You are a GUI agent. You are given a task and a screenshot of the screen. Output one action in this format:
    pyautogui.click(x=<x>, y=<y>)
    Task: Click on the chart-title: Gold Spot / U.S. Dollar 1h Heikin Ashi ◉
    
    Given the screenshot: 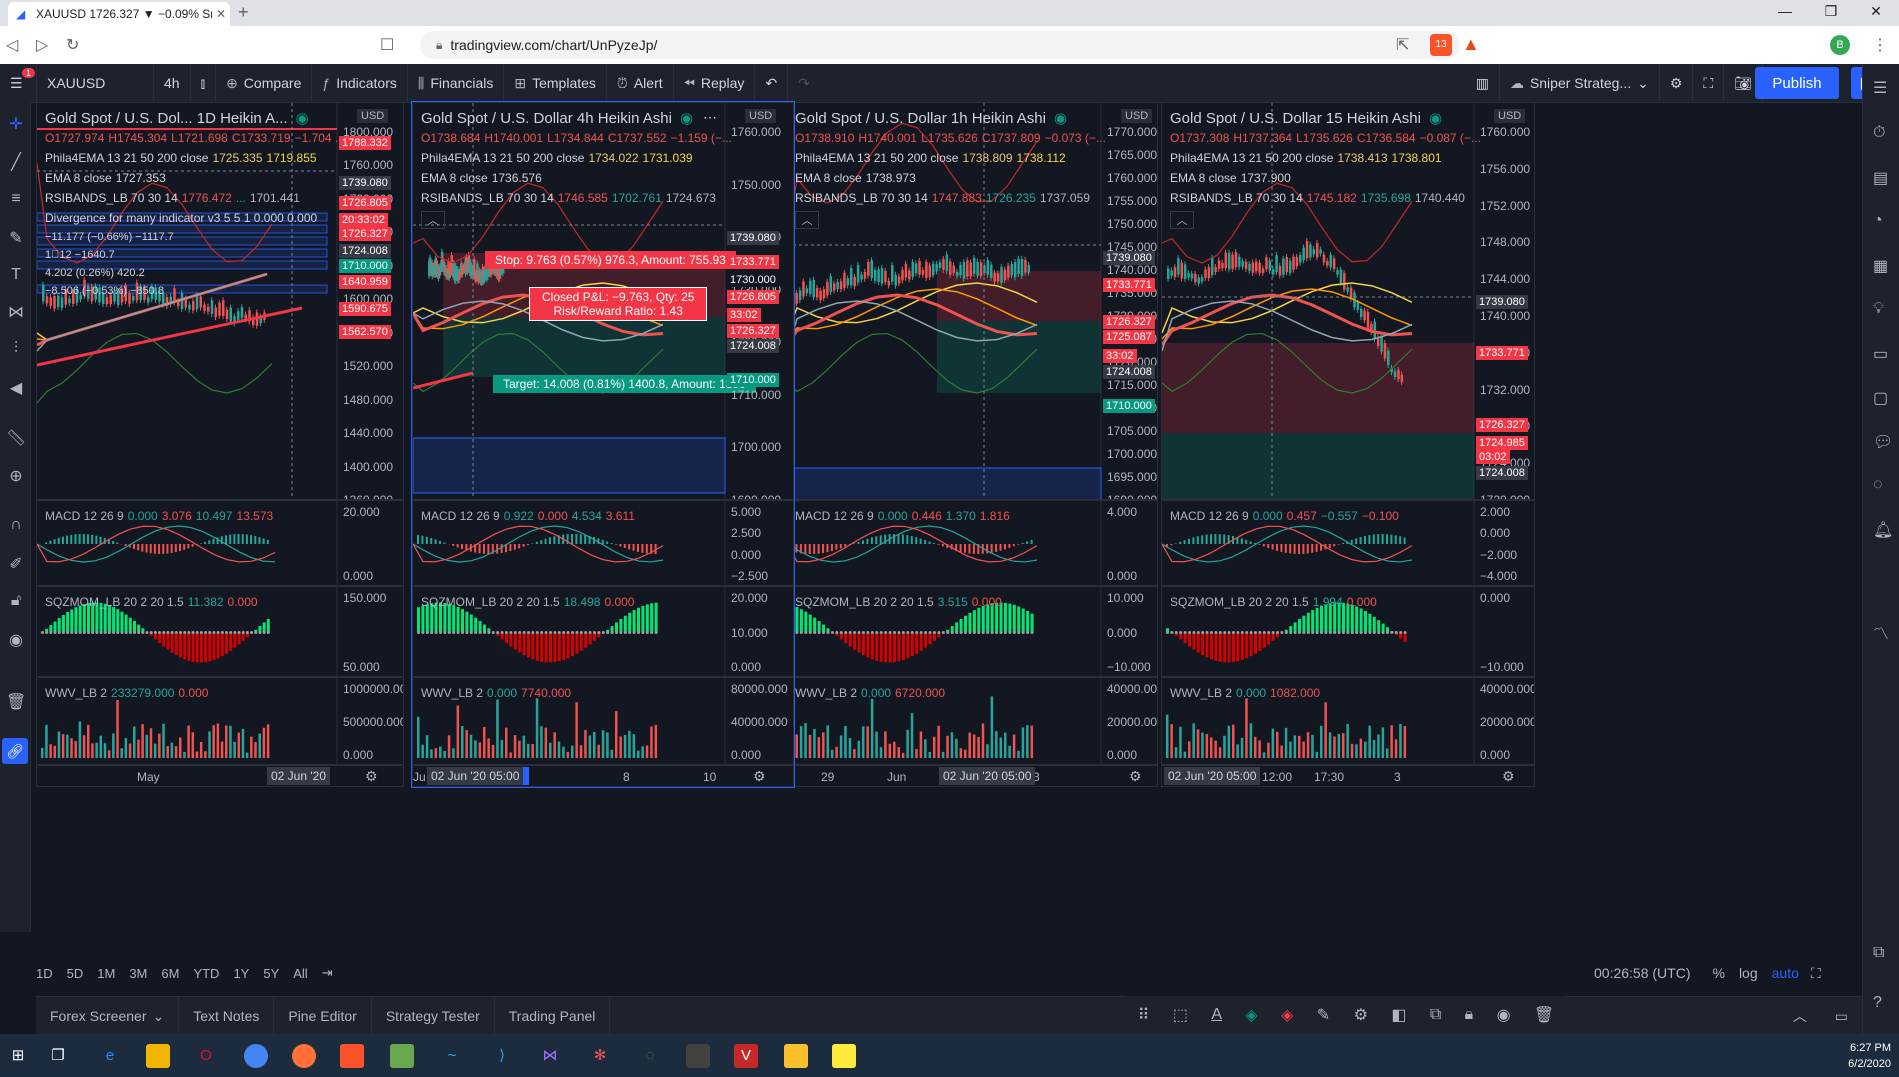 What is the action you would take?
    pyautogui.click(x=931, y=118)
    